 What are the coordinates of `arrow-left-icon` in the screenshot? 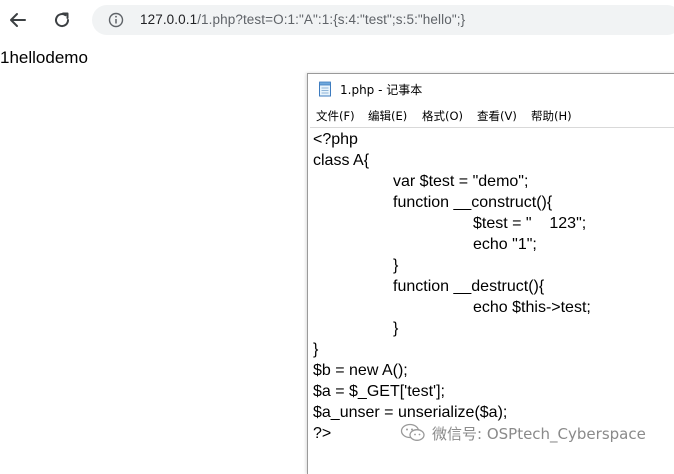 It's located at (18, 20).